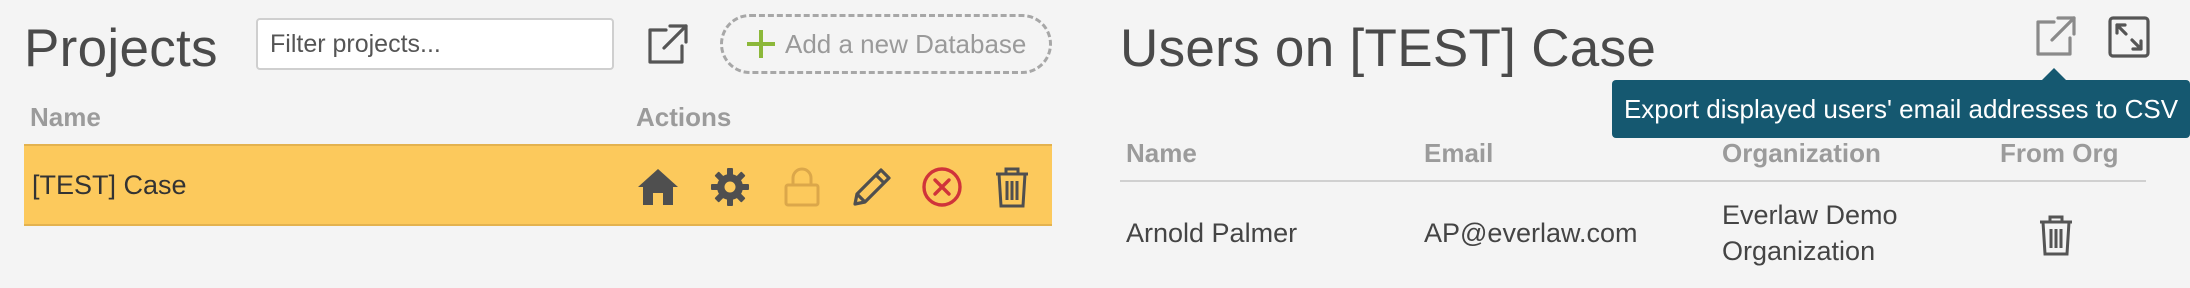 This screenshot has width=2190, height=288. I want to click on projects-title: Projects, so click(121, 48).